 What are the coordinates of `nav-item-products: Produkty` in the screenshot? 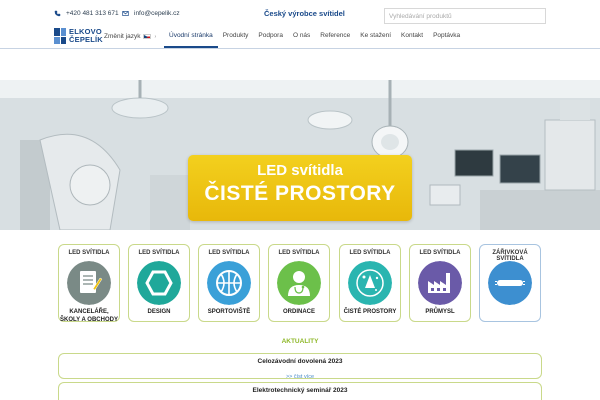 It's located at (236, 38).